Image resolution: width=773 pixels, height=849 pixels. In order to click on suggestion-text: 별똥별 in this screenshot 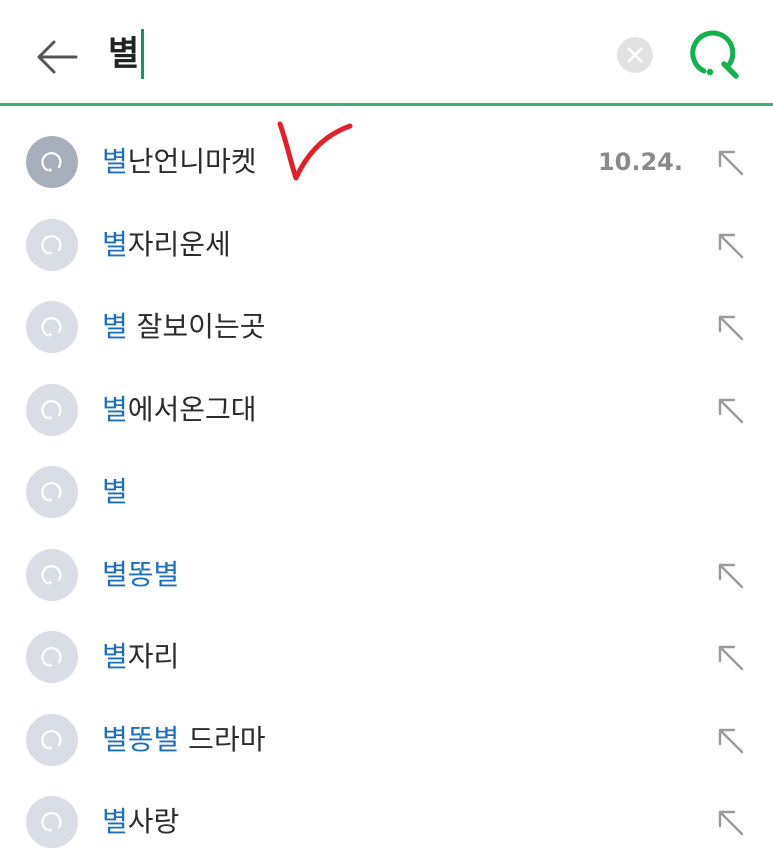, I will do `click(140, 575)`.